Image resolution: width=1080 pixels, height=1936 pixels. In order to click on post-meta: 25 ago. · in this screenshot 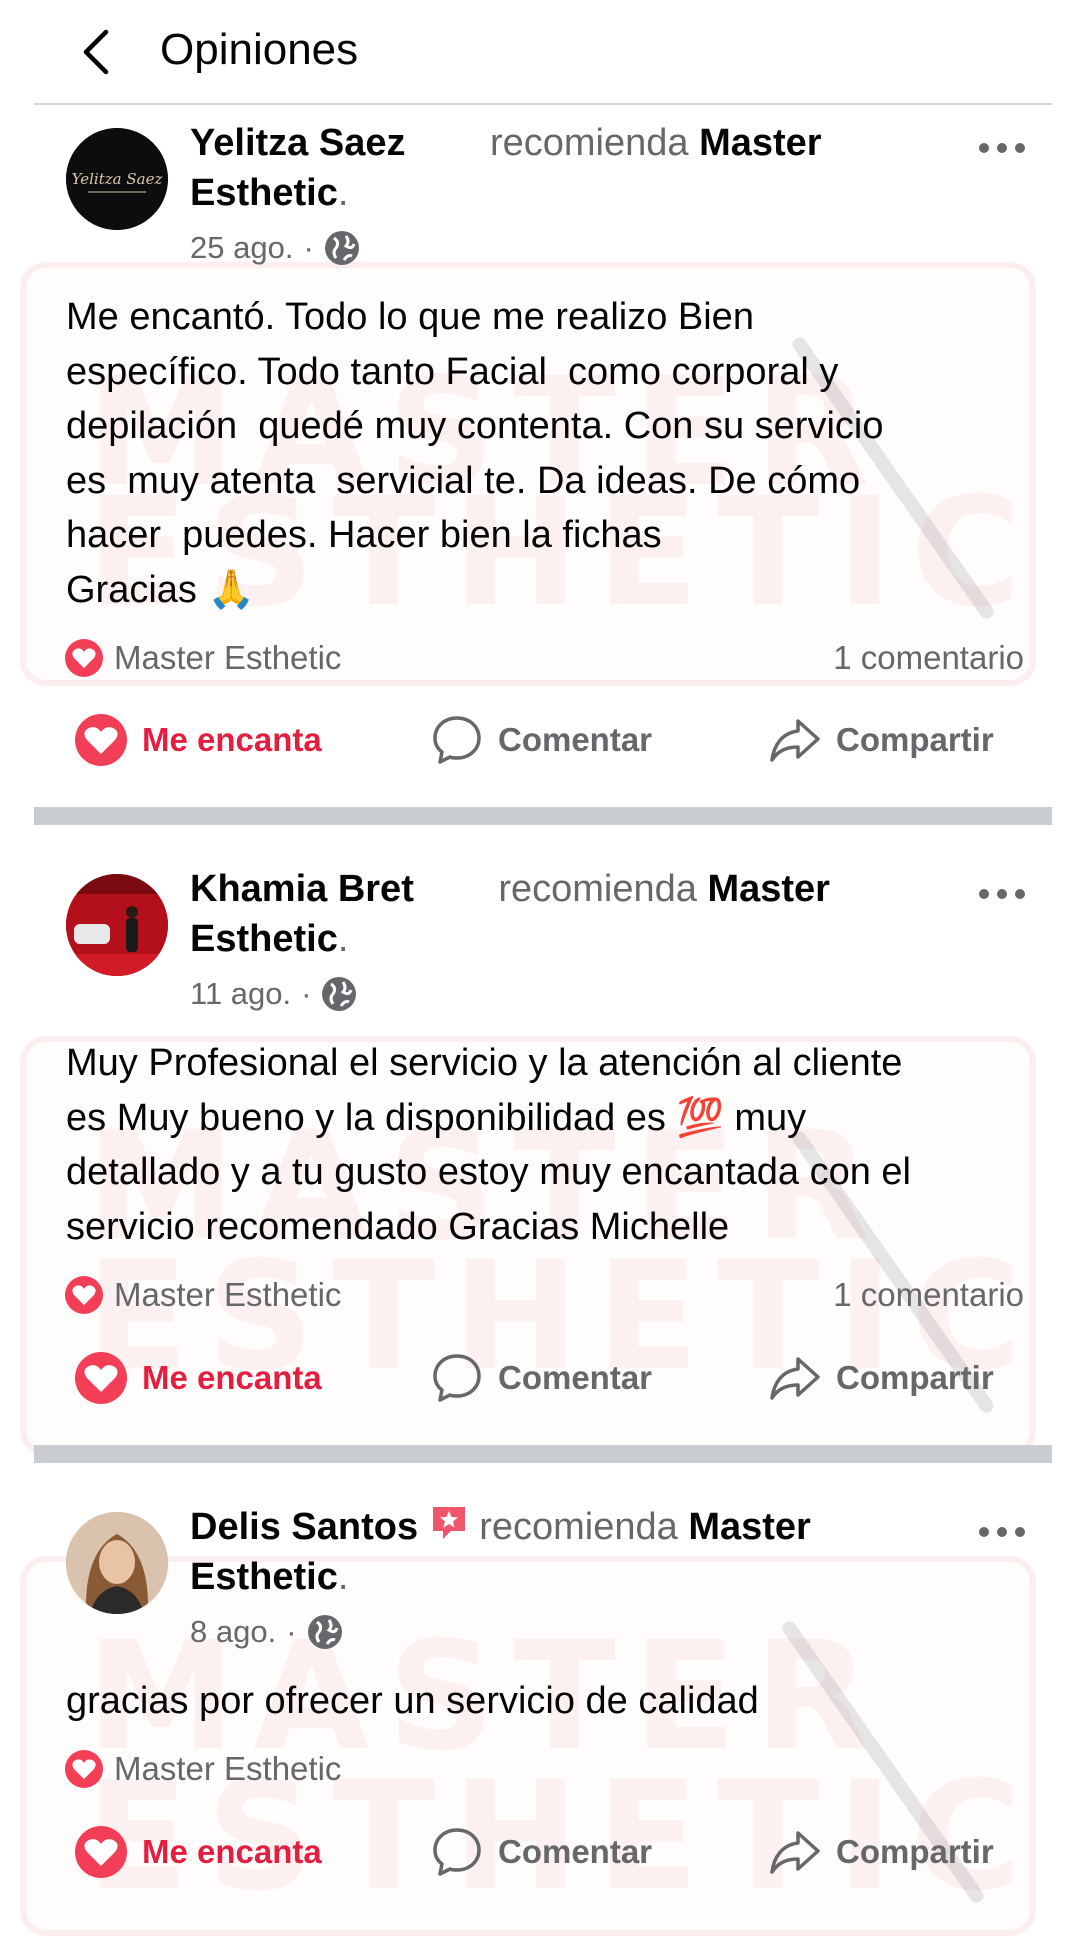, I will do `click(275, 248)`.